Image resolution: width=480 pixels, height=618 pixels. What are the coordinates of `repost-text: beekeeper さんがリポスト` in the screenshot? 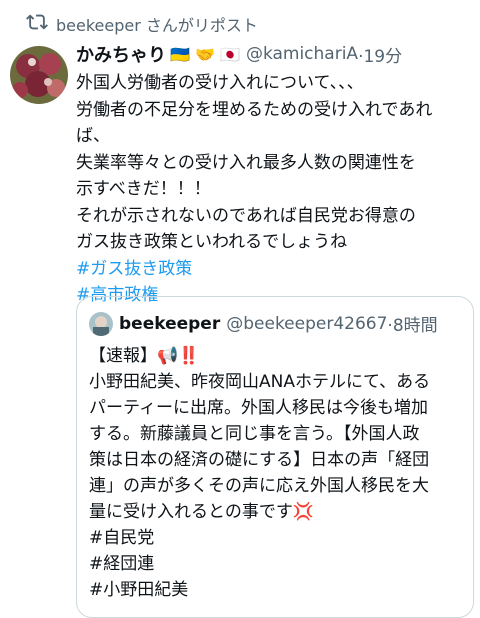 It's located at (157, 25).